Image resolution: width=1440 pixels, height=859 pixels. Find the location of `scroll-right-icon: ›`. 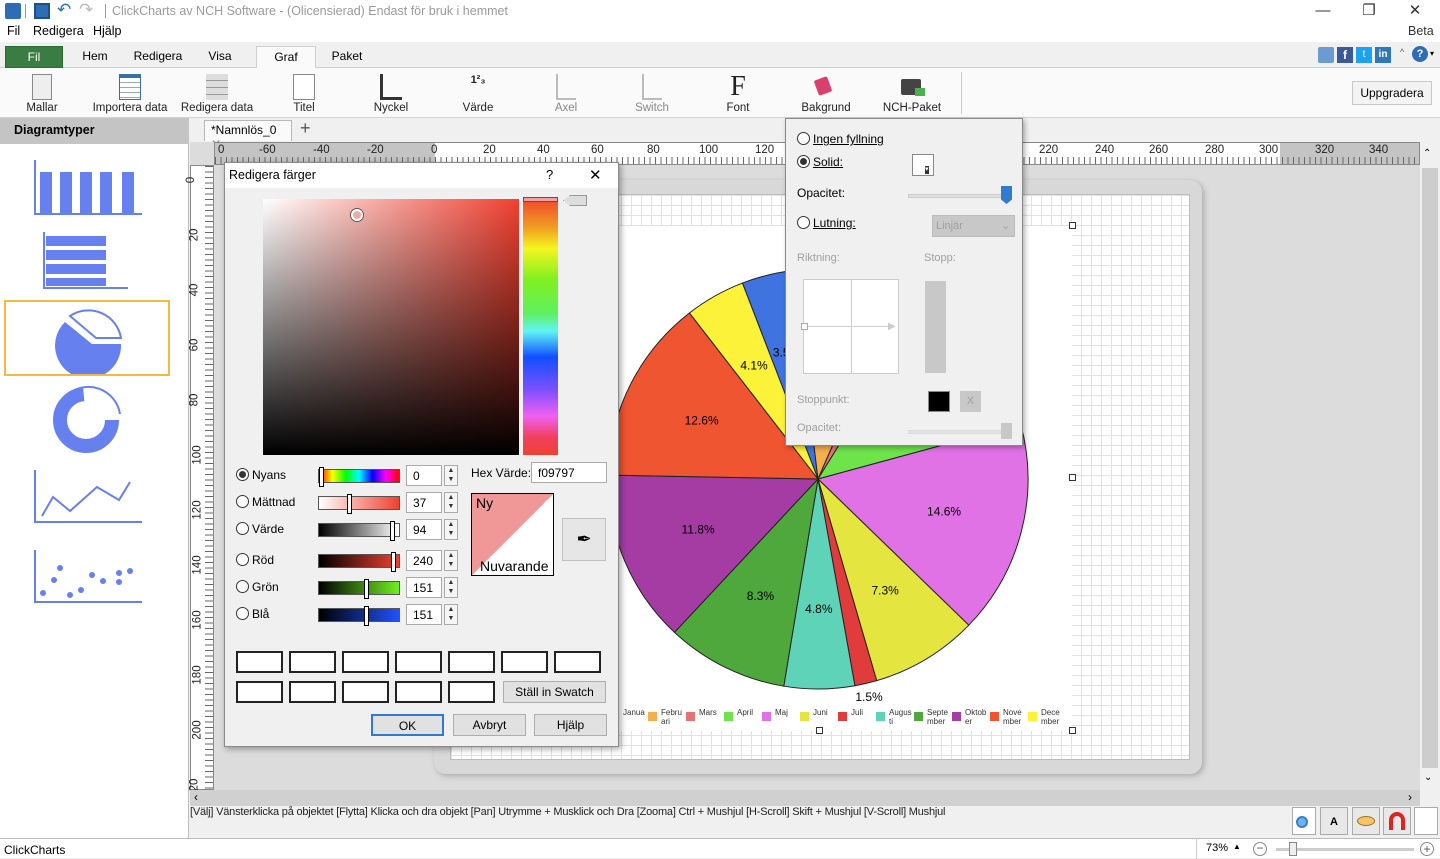

scroll-right-icon: › is located at coordinates (1410, 797).